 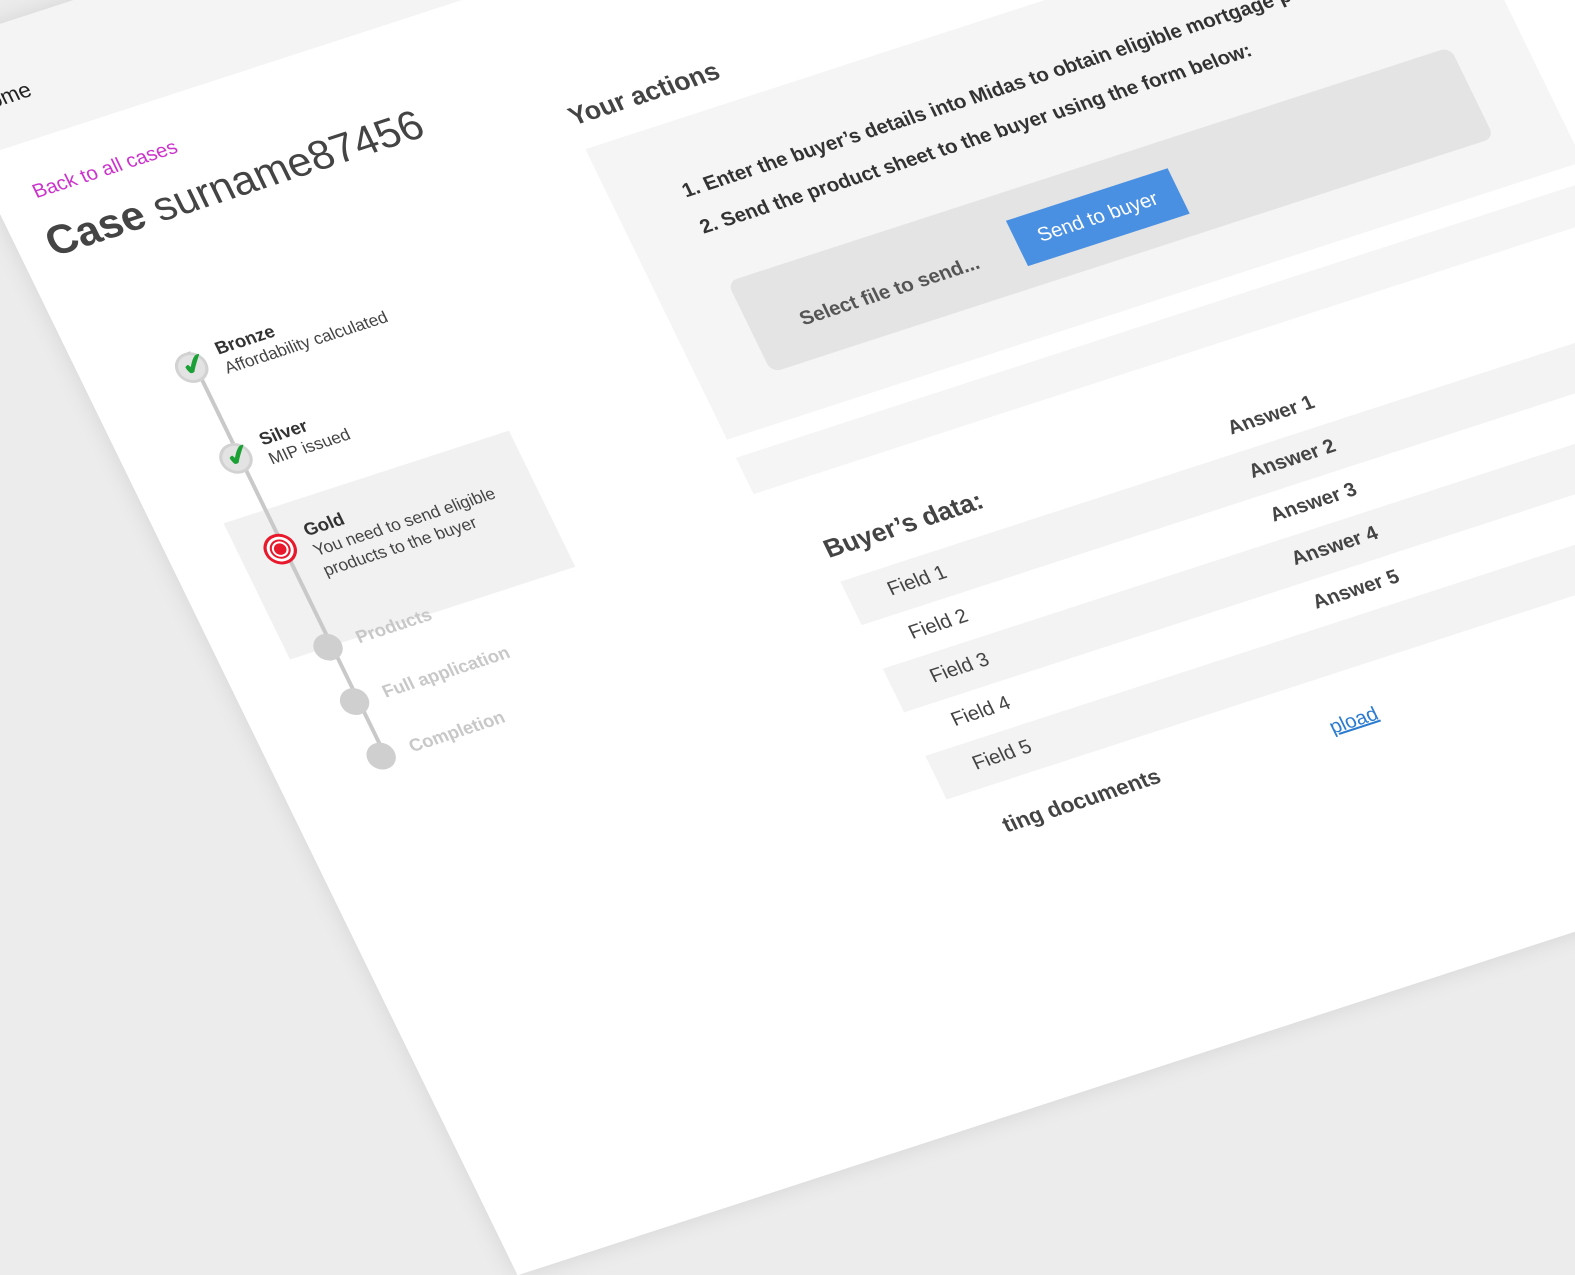 I want to click on case-title-name: surname87456, so click(x=287, y=165).